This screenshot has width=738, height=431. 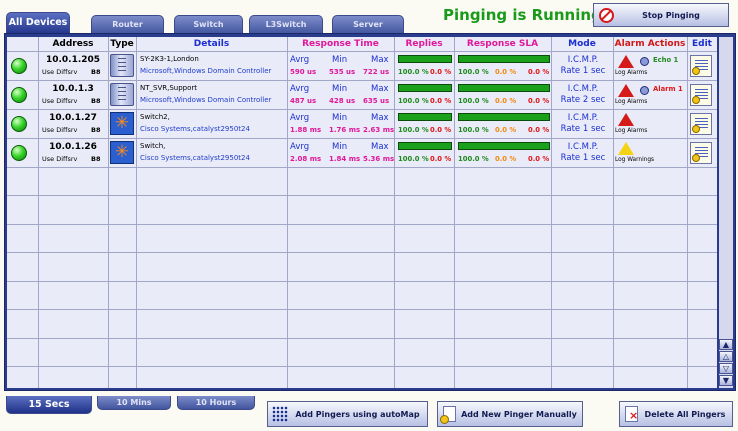 I want to click on vertical-scrollbar: ▲ △ ▽ ▼, so click(x=726, y=212).